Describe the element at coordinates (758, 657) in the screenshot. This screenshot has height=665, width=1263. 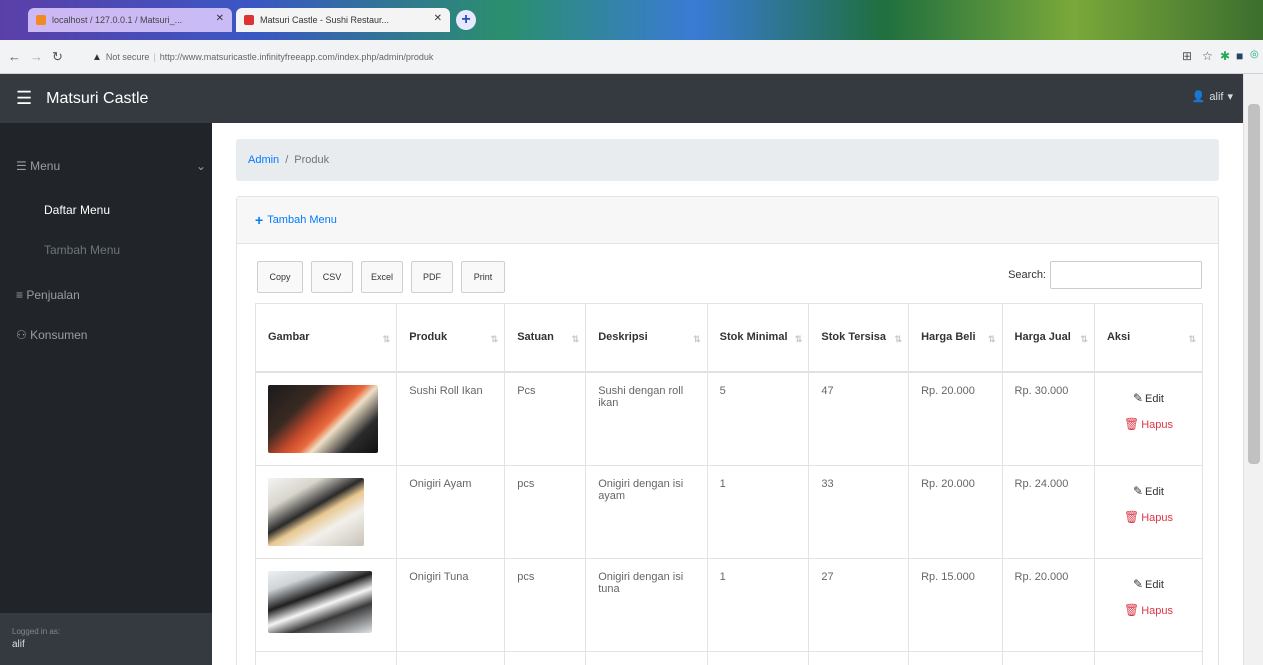
I see `cell-stok-minimal` at that location.